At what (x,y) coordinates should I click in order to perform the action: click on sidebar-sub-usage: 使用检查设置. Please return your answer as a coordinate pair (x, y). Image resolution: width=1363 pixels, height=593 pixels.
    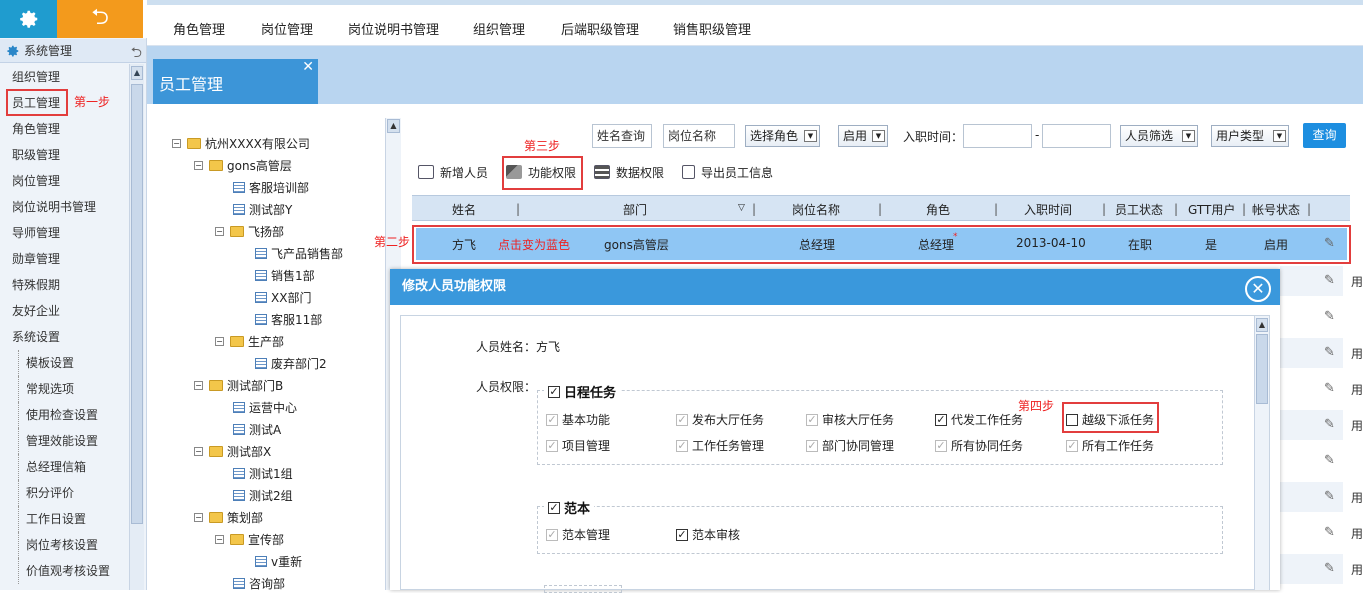
    Looking at the image, I should click on (64, 415).